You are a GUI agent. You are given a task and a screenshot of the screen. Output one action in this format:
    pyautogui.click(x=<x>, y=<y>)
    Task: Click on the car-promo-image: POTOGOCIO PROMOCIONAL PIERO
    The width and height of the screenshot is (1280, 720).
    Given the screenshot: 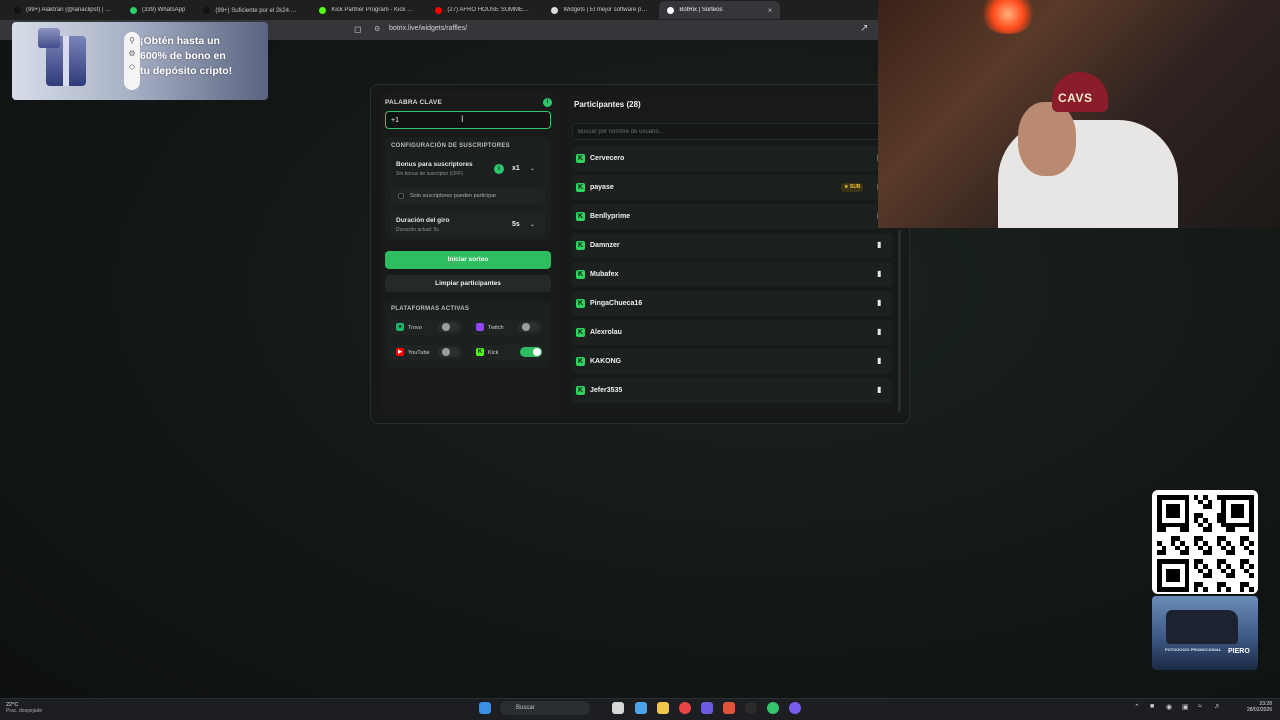 What is the action you would take?
    pyautogui.click(x=1205, y=633)
    